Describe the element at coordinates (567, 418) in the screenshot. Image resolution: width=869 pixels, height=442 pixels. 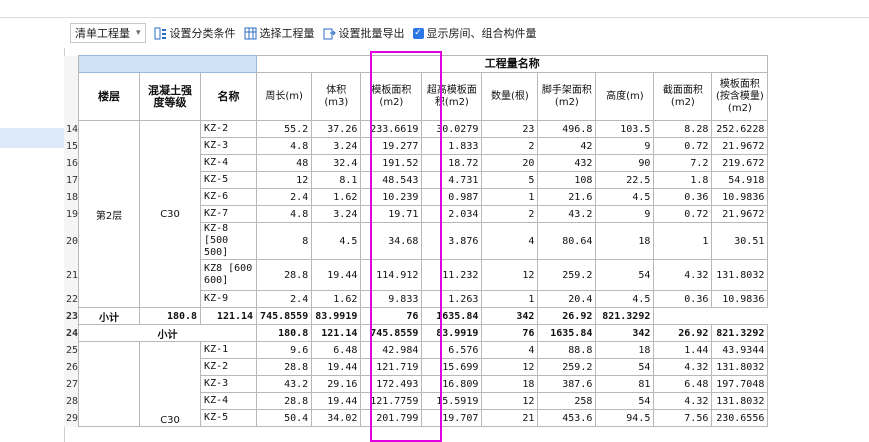
I see `value-cell: 453.6` at that location.